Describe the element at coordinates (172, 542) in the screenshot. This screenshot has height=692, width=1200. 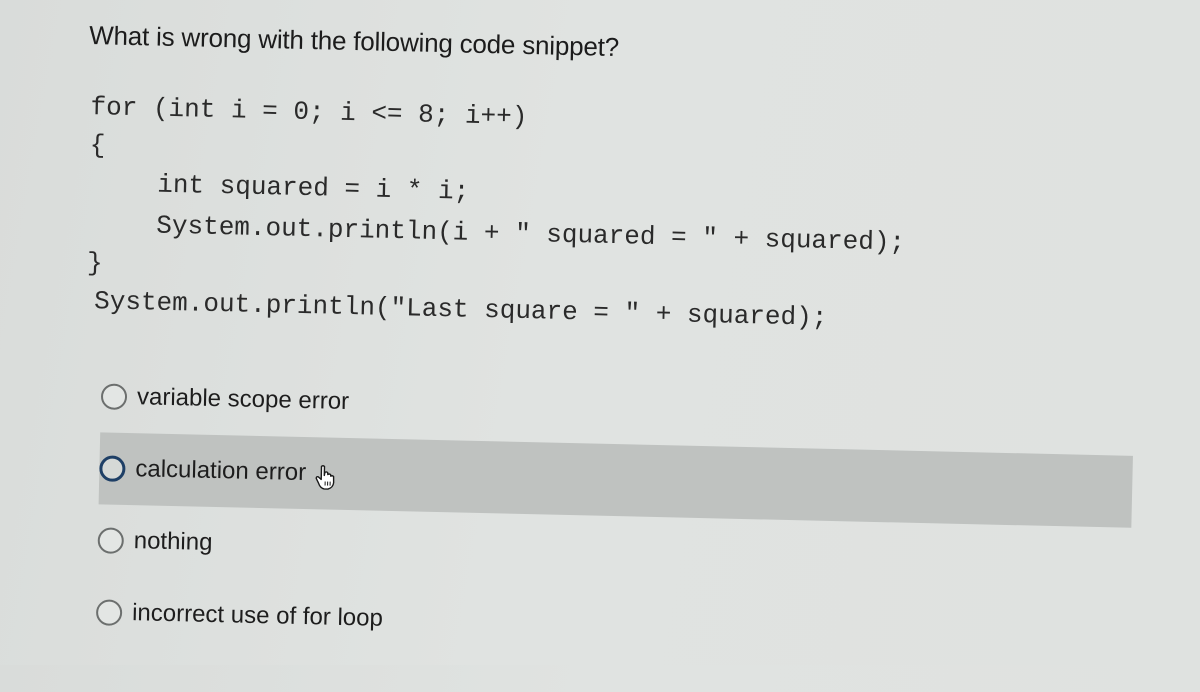
I see `option-label: nothing` at that location.